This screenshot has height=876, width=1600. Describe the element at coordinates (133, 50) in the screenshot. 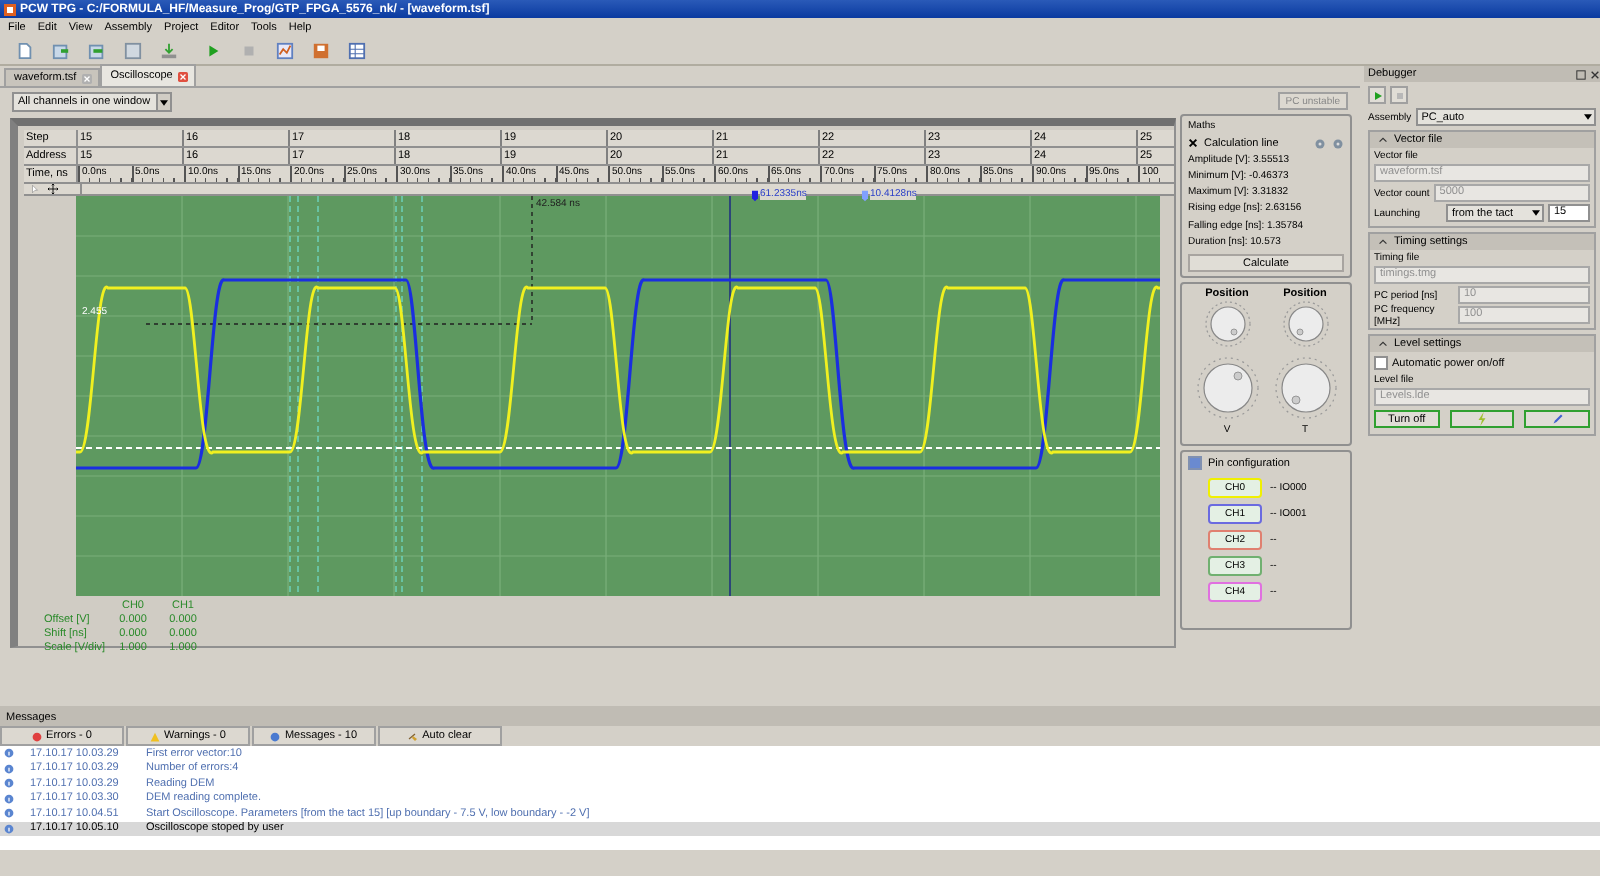

I see `document-icon` at that location.